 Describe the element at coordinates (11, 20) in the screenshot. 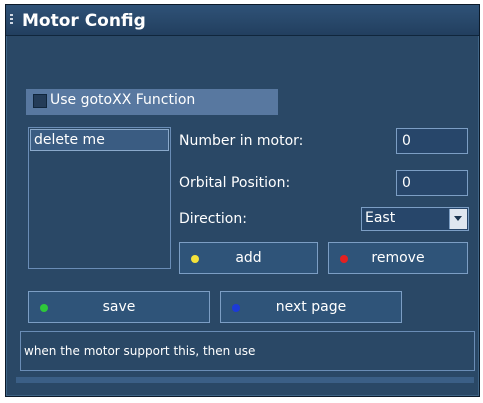

I see `drag-grip-icon` at that location.